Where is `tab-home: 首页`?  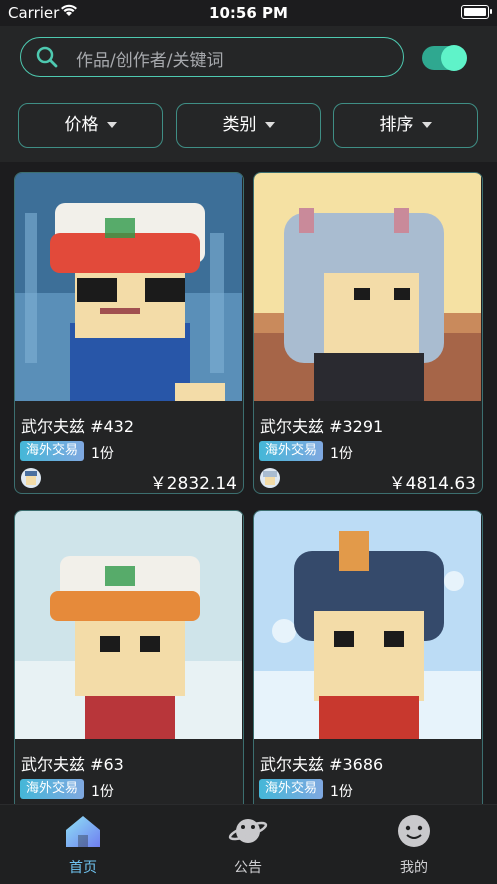 tab-home: 首页 is located at coordinates (83, 845).